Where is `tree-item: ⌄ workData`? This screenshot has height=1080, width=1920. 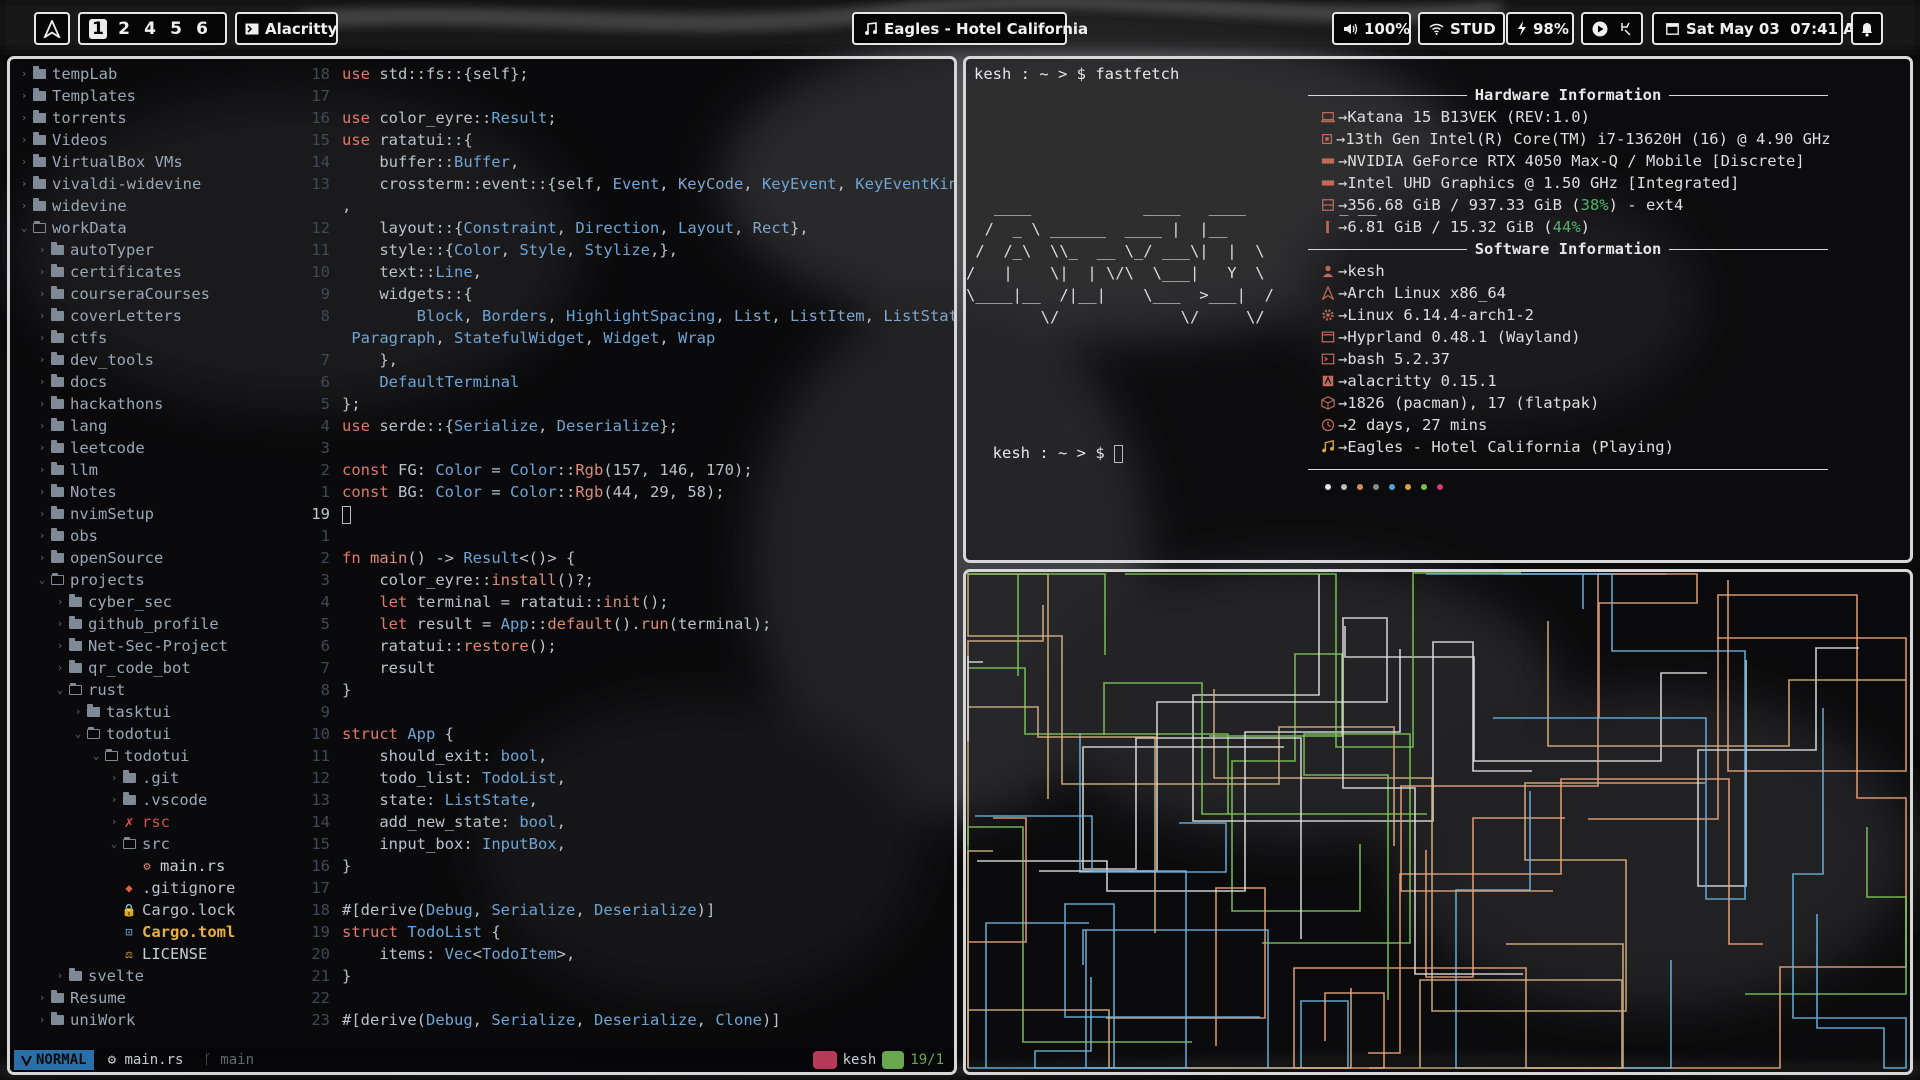 tree-item: ⌄ workData is located at coordinates (173, 228).